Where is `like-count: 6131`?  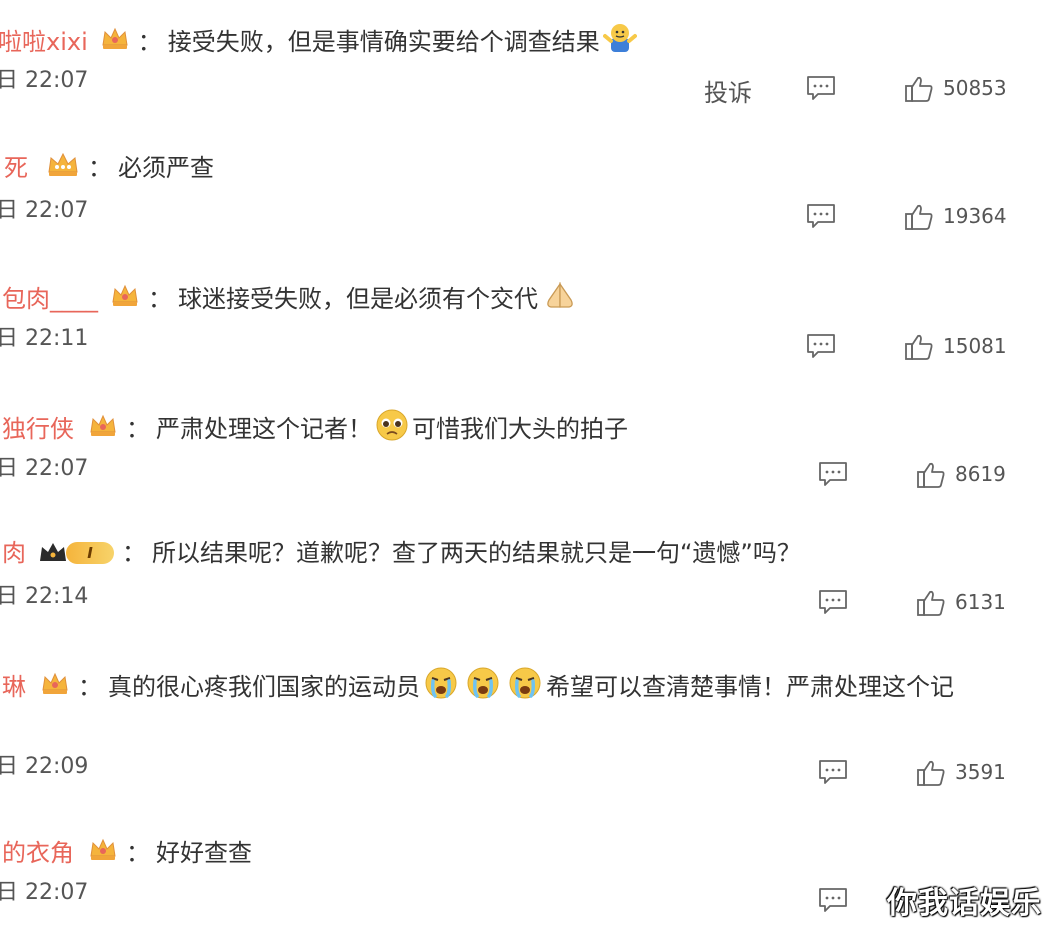
like-count: 6131 is located at coordinates (980, 602).